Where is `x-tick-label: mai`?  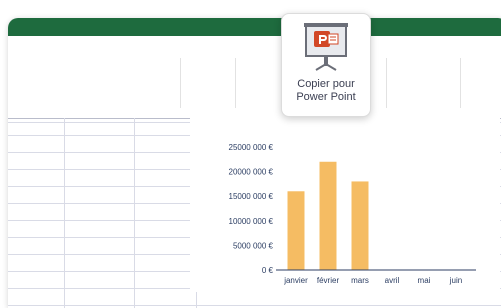 x-tick-label: mai is located at coordinates (424, 280).